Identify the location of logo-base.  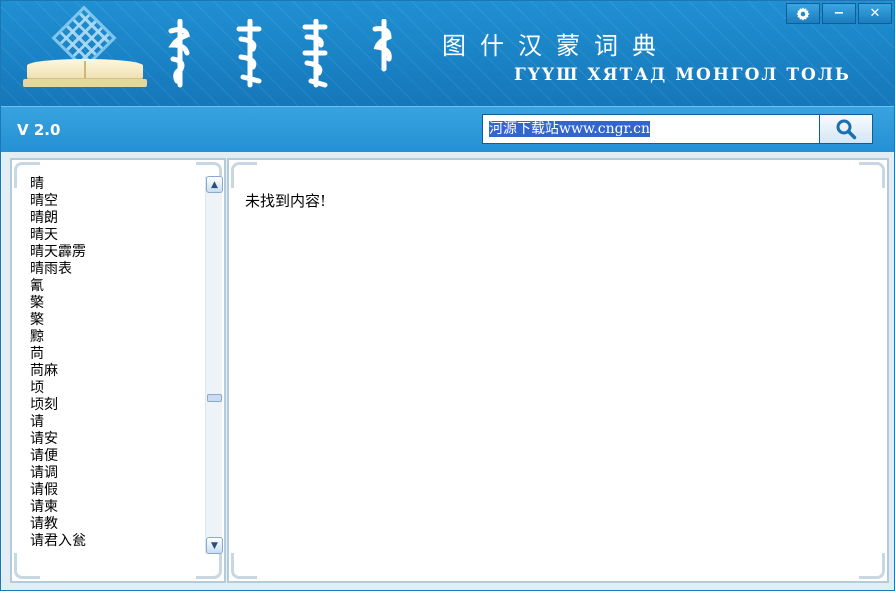
(85, 83).